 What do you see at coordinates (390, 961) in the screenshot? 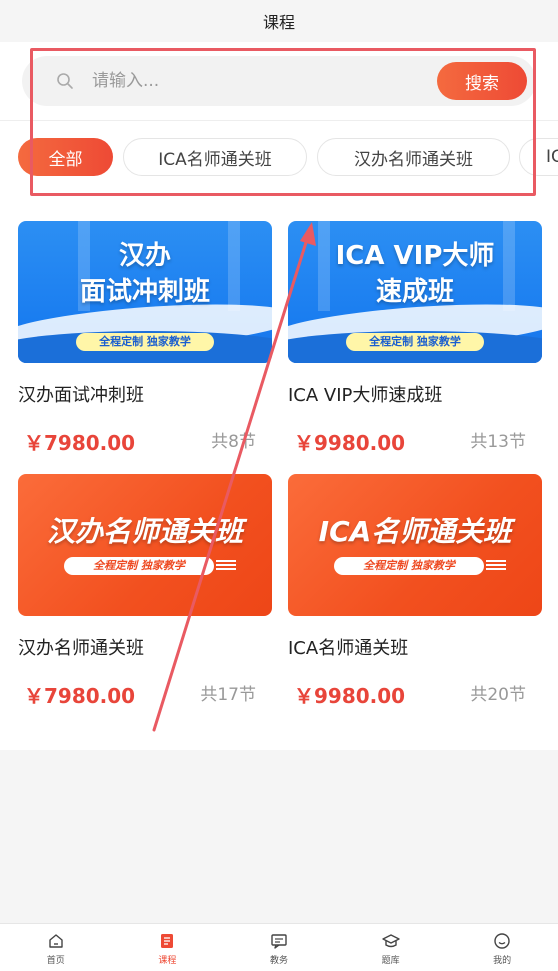
I see `nav-label: 题库` at bounding box center [390, 961].